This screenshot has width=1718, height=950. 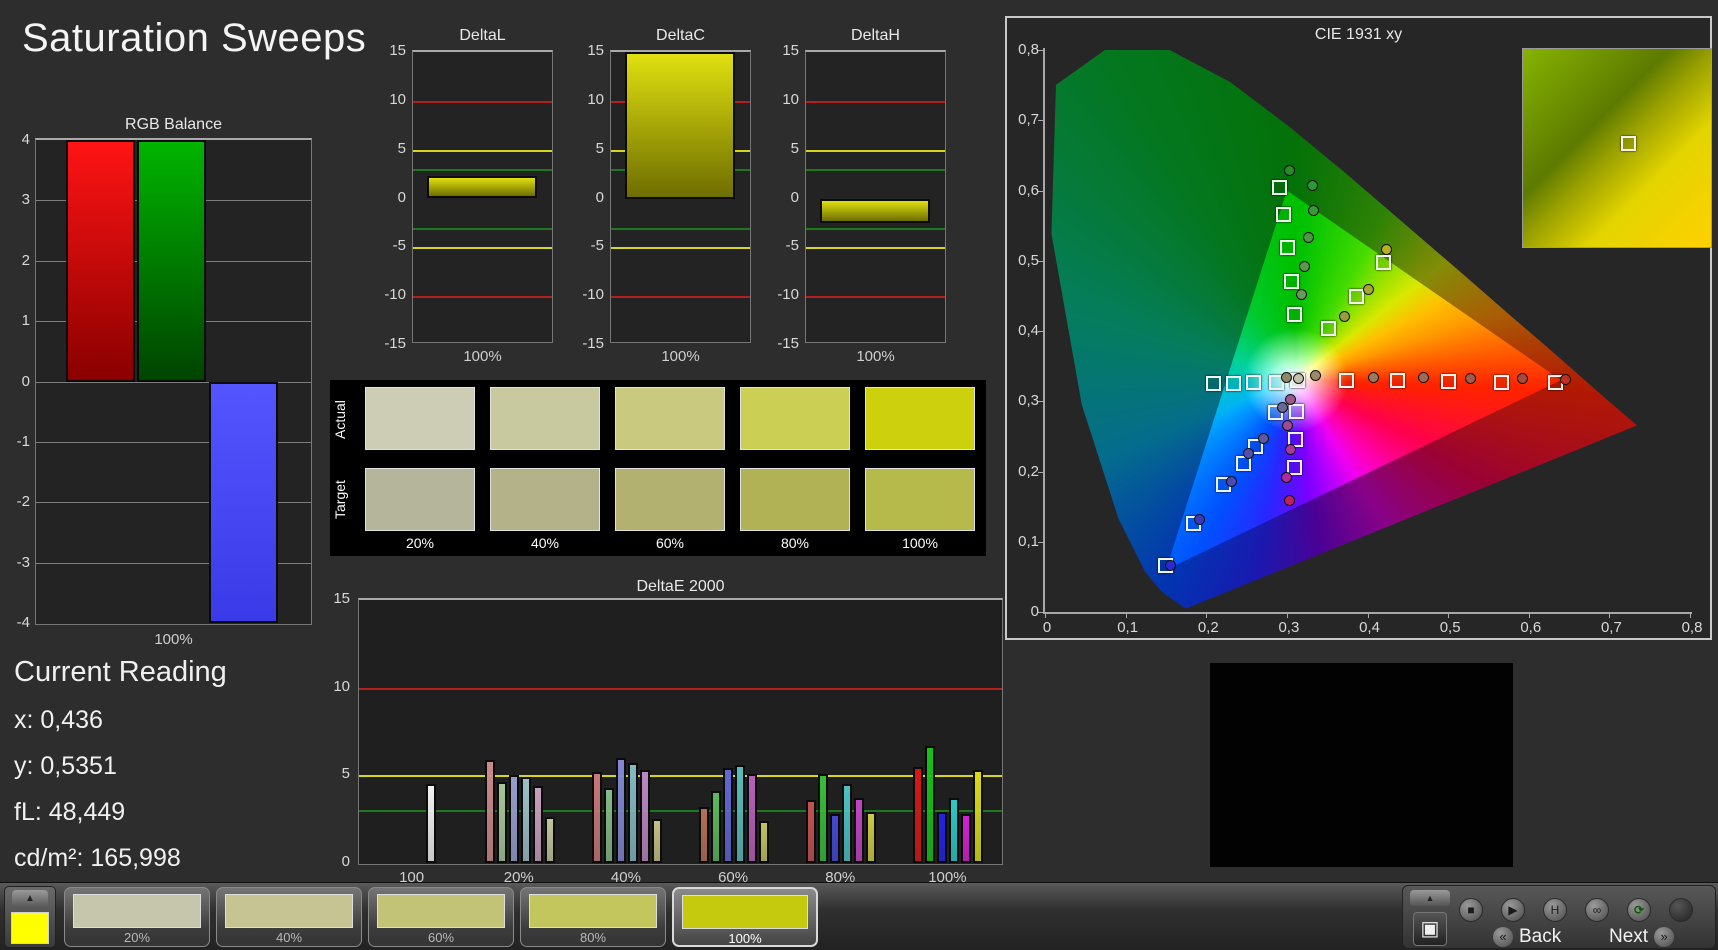 What do you see at coordinates (25, 321) in the screenshot?
I see `rgb-y-tick-label: 1` at bounding box center [25, 321].